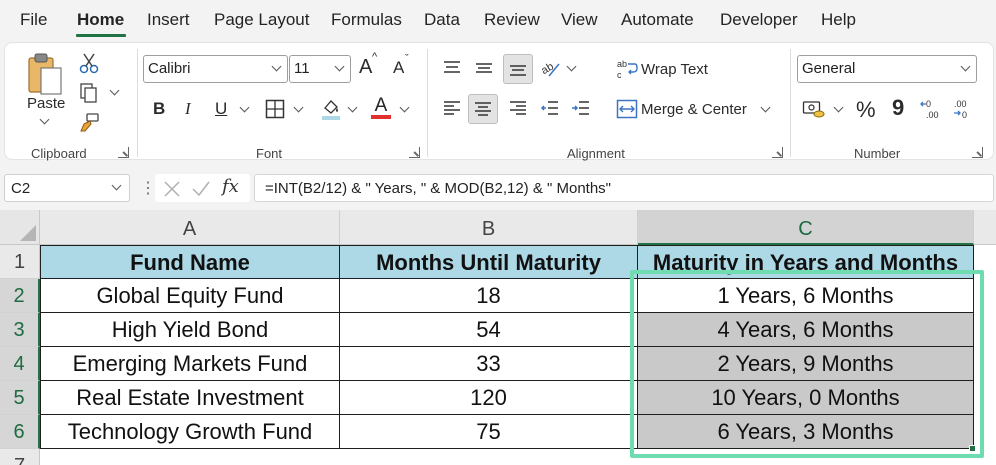 The height and width of the screenshot is (465, 996). I want to click on column-header-b: B, so click(489, 227).